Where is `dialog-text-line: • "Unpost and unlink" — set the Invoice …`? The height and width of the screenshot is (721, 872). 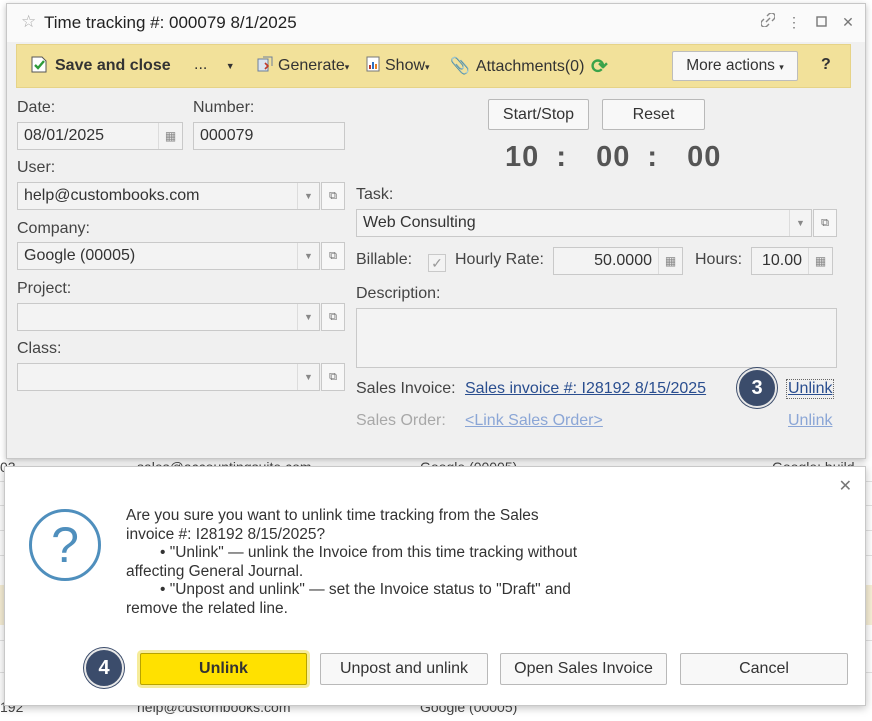 dialog-text-line: • "Unpost and unlink" — set the Invoice … is located at coordinates (365, 589).